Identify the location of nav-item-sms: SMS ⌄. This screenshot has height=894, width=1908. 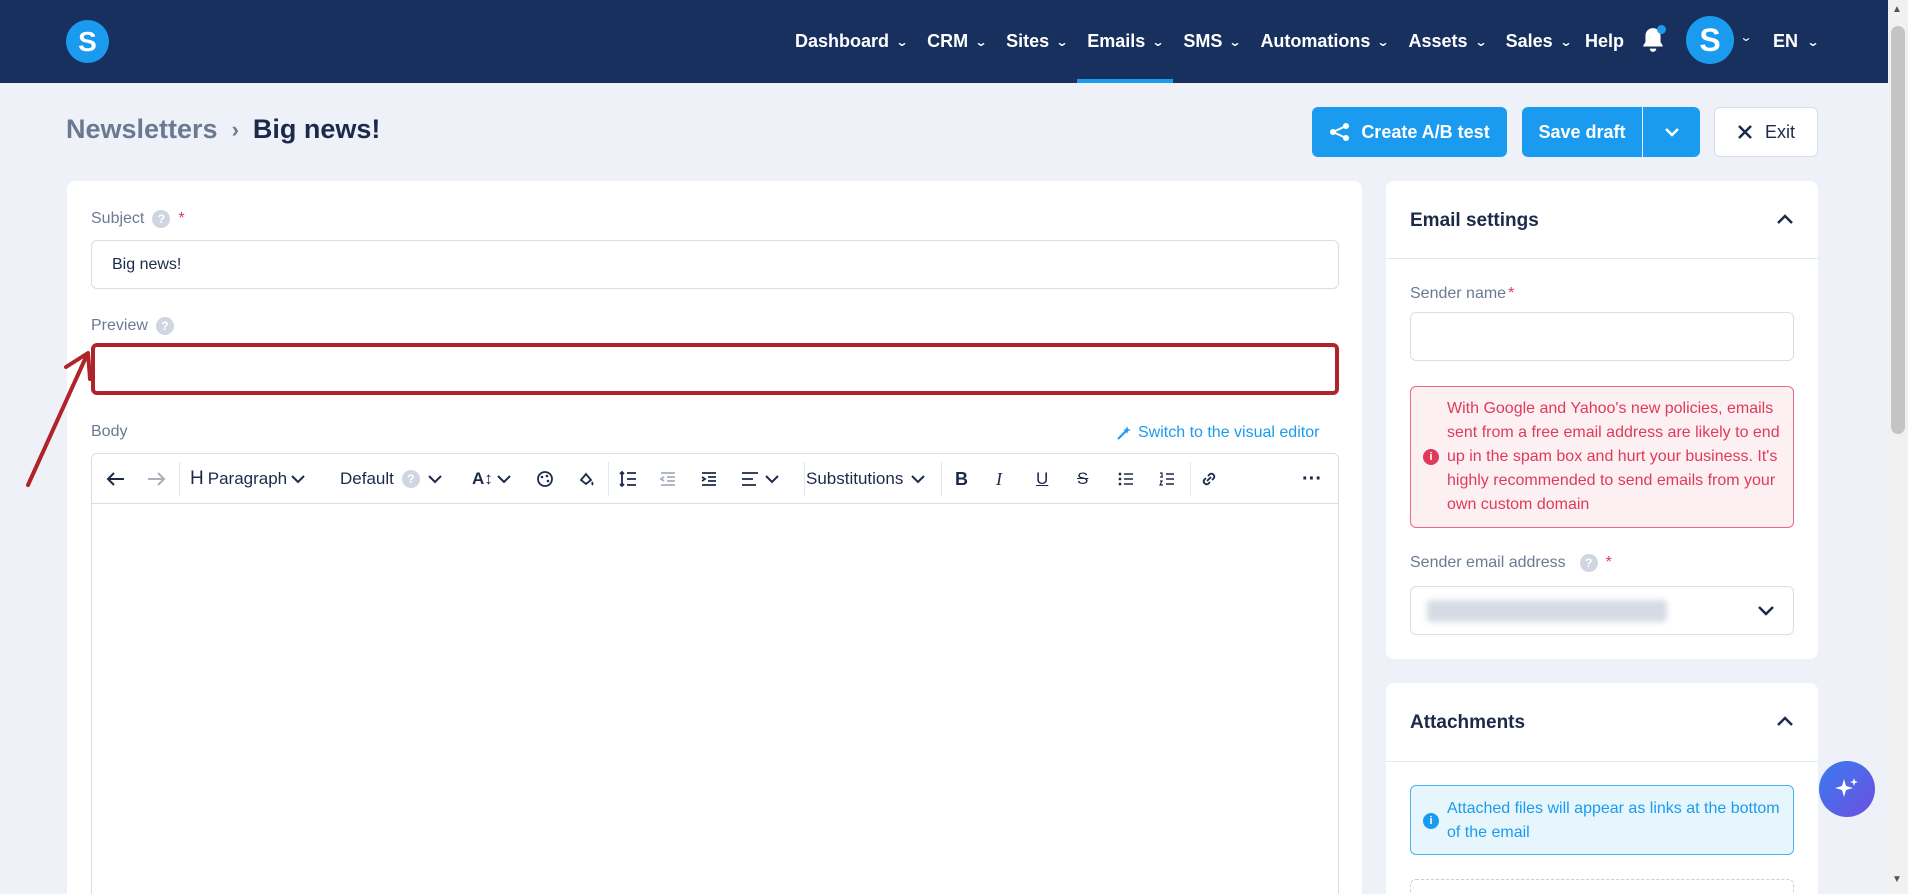
(1211, 41).